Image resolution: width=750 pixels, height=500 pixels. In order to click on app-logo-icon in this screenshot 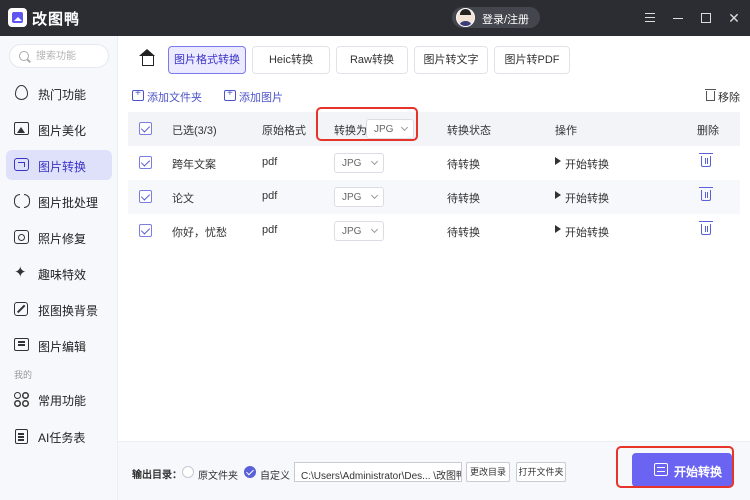, I will do `click(17, 17)`.